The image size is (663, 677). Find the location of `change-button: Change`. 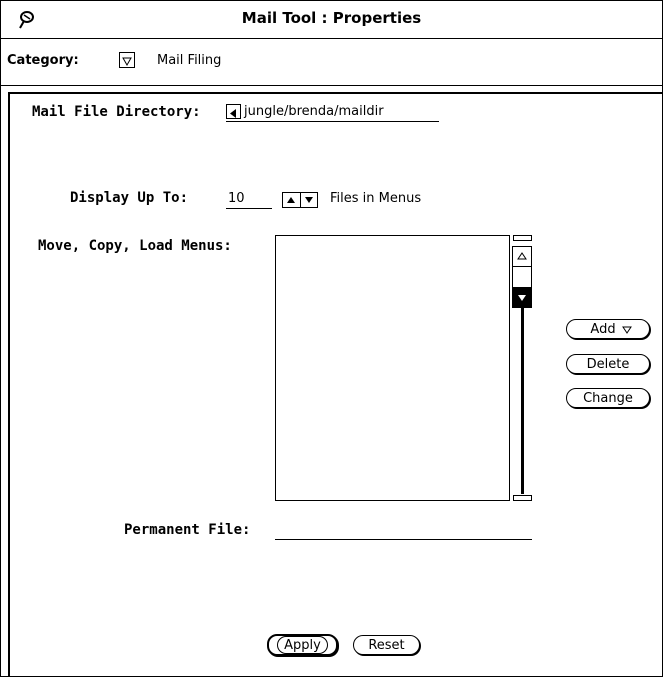

change-button: Change is located at coordinates (608, 398).